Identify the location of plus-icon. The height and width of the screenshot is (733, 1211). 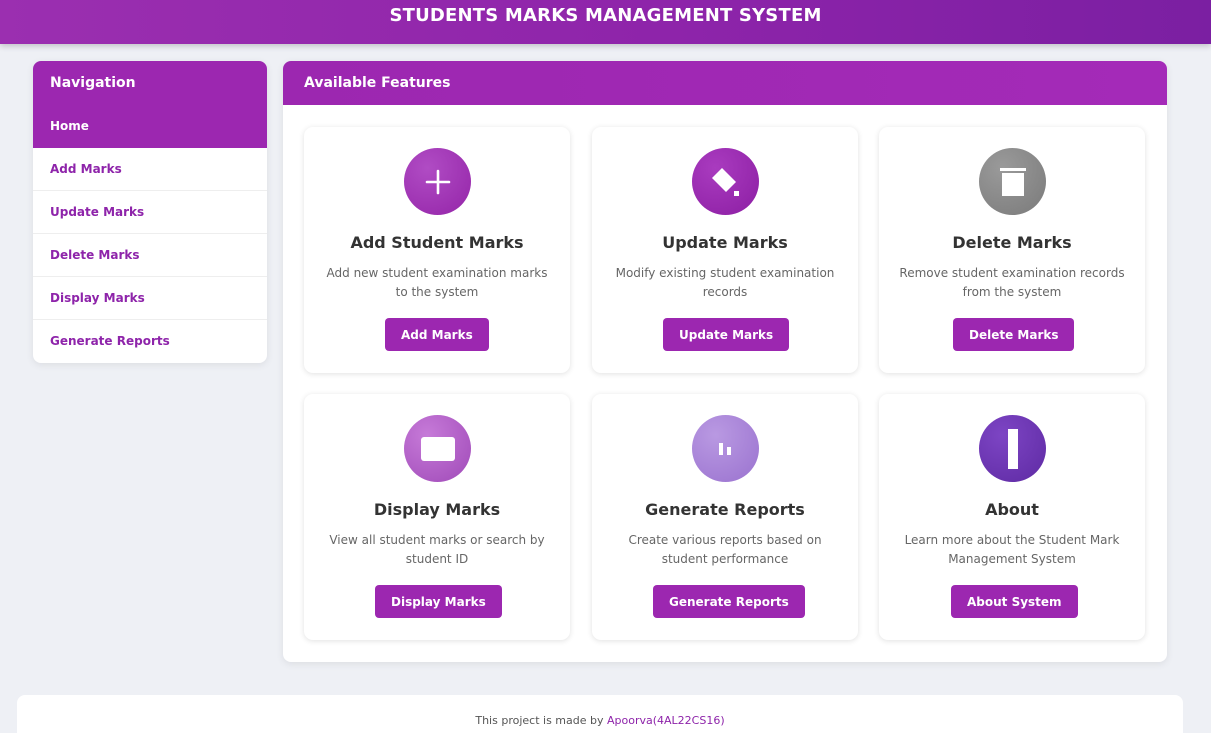
(437, 181).